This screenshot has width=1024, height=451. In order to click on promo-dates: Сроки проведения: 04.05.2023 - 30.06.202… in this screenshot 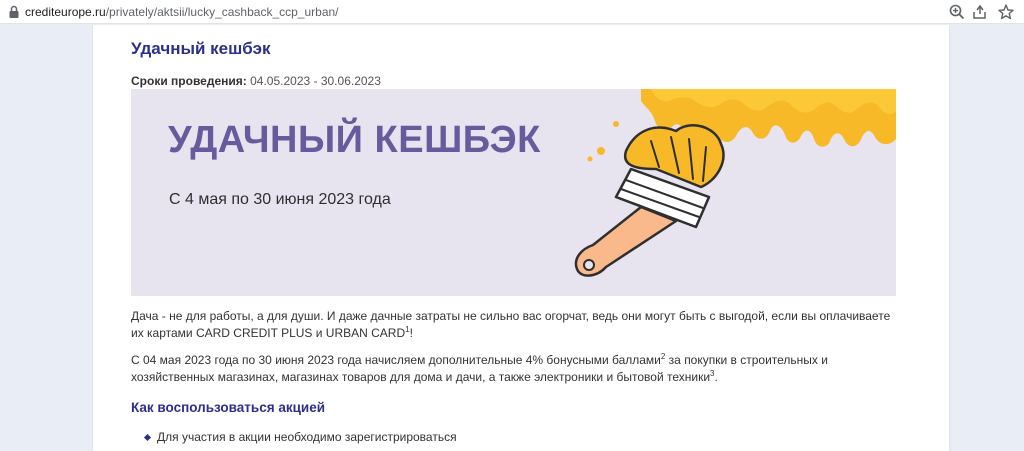, I will do `click(256, 81)`.